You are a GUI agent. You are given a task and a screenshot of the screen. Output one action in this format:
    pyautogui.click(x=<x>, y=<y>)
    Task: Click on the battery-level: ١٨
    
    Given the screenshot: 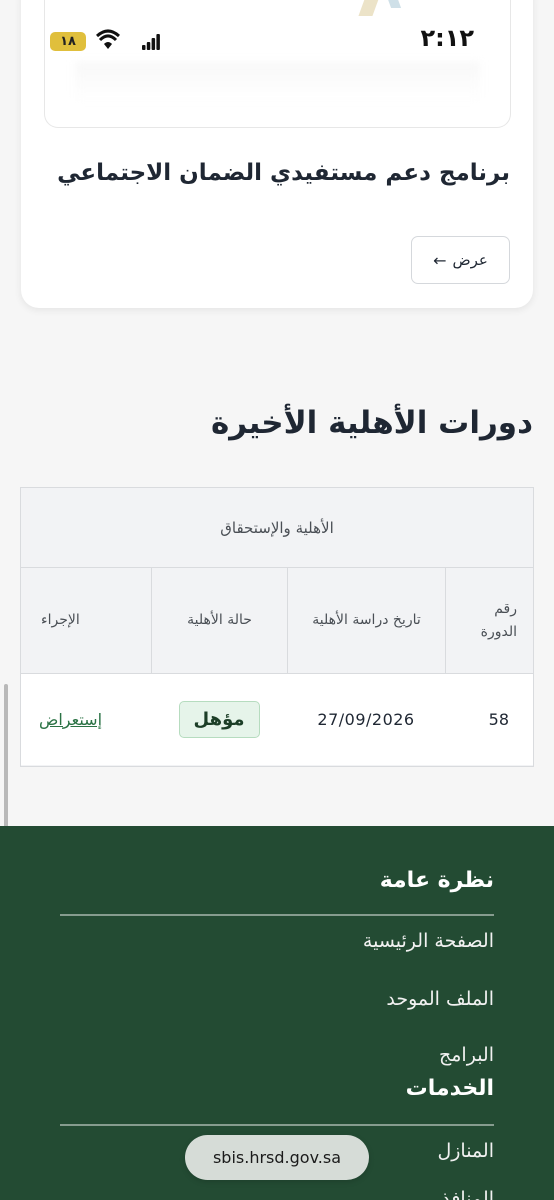 What is the action you would take?
    pyautogui.click(x=68, y=41)
    